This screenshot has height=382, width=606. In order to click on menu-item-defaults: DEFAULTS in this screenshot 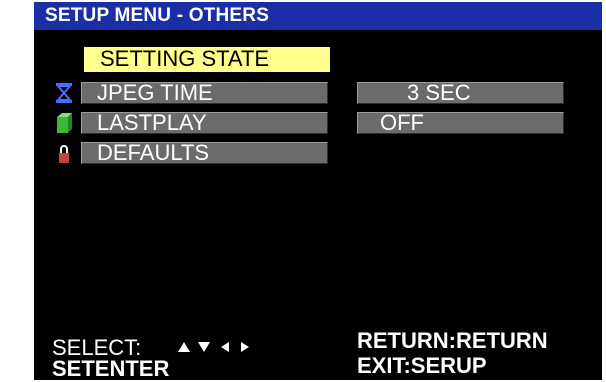, I will do `click(204, 153)`.